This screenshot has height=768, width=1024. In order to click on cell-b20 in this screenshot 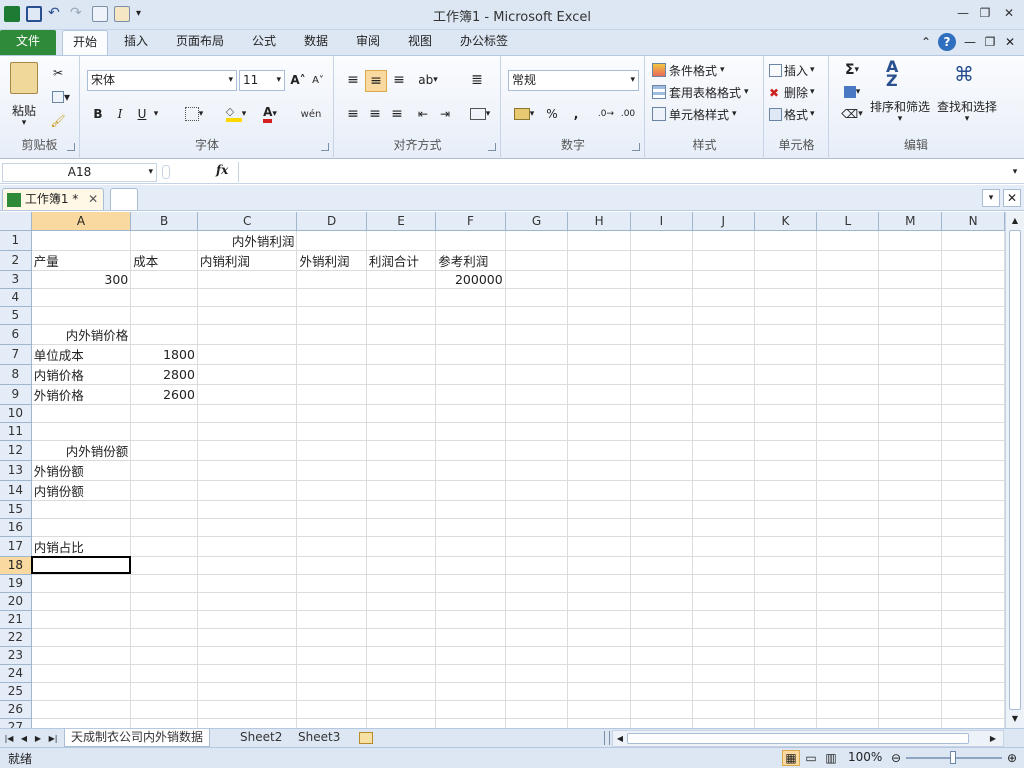, I will do `click(164, 601)`.